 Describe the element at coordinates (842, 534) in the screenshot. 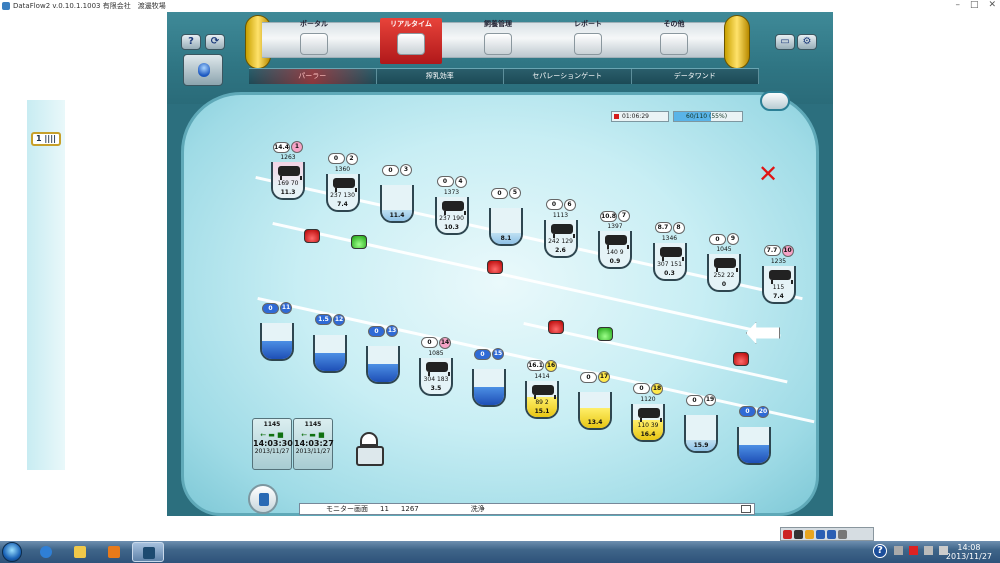

I see `caps-icon` at that location.